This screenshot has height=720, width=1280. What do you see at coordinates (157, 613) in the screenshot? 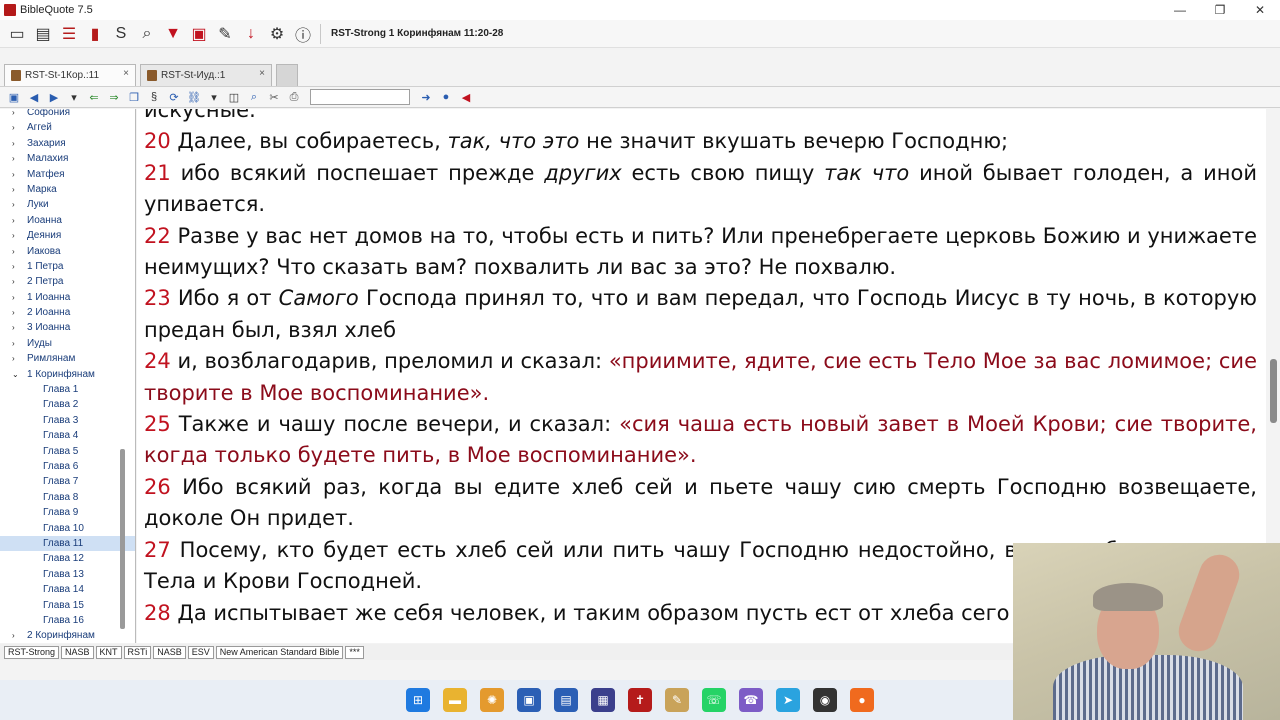
I see `verse-number: 28` at bounding box center [157, 613].